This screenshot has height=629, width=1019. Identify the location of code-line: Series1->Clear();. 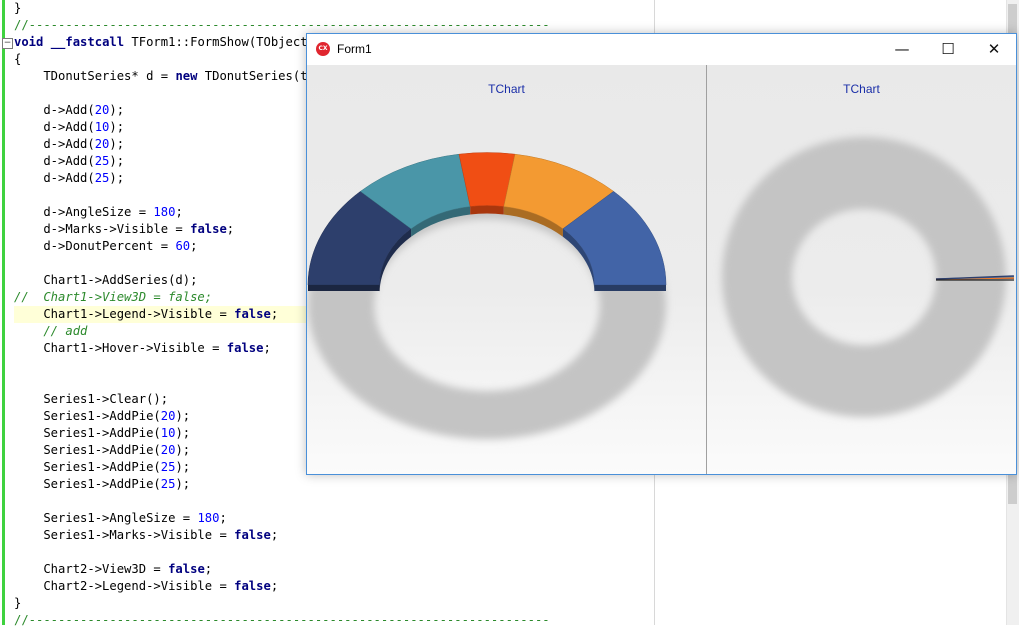
(91, 399).